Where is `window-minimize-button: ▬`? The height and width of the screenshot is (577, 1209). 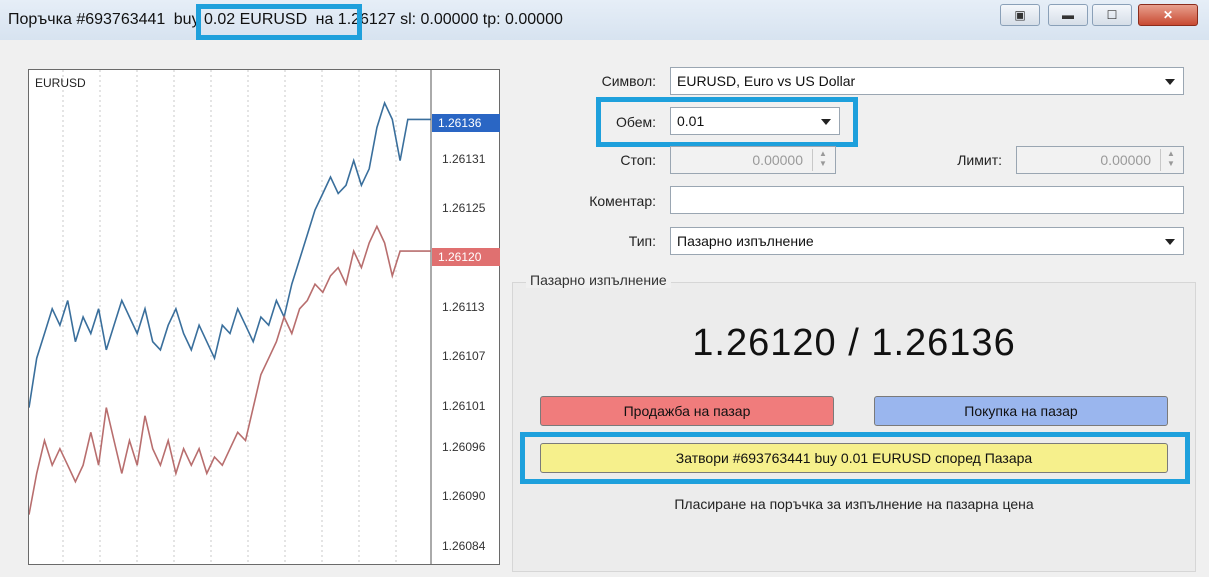 window-minimize-button: ▬ is located at coordinates (1068, 15).